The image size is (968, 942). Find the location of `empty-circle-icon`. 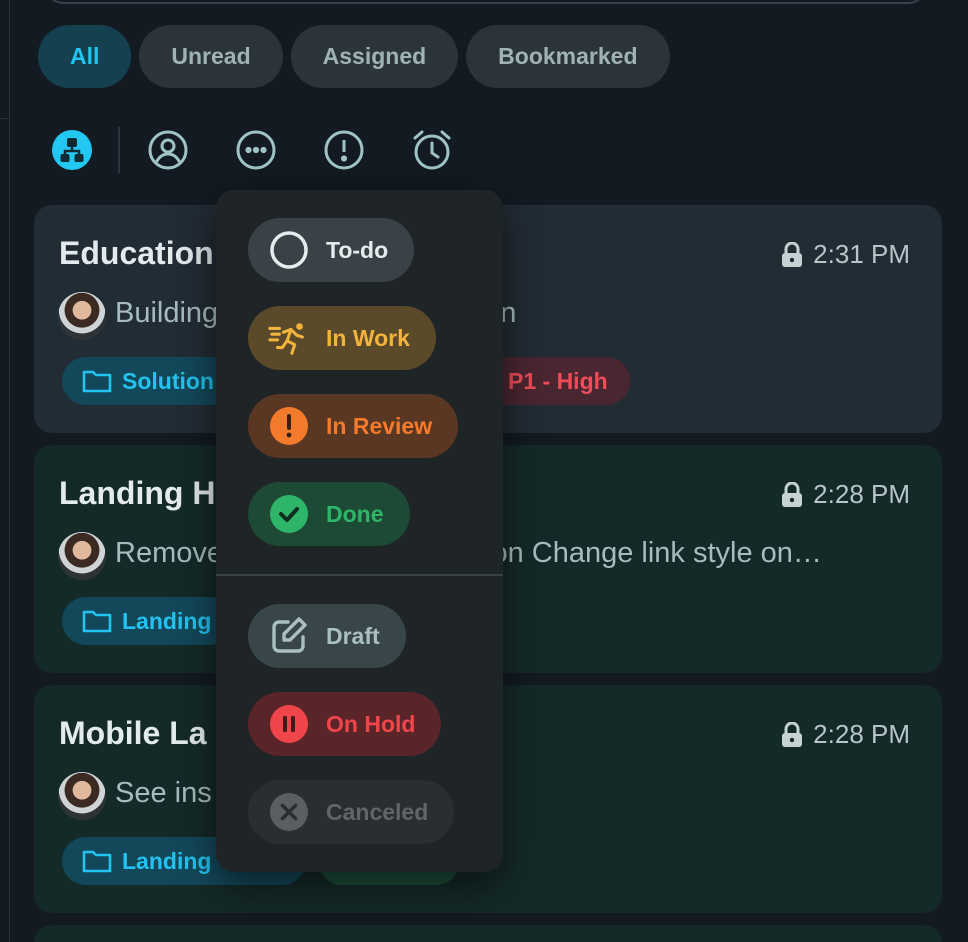

empty-circle-icon is located at coordinates (289, 250).